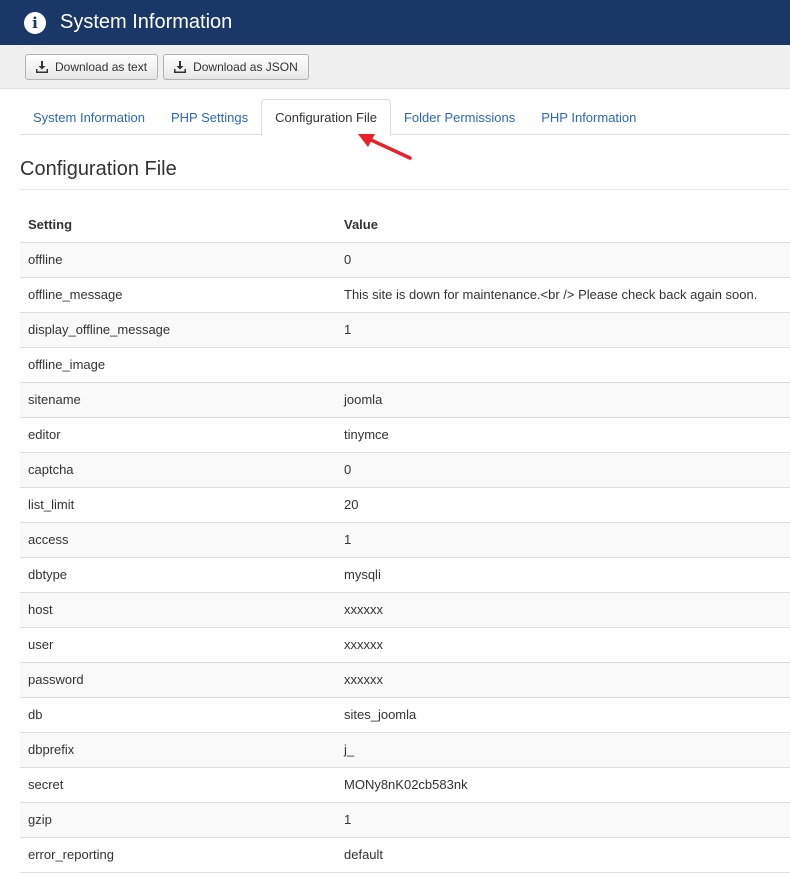  Describe the element at coordinates (178, 330) in the screenshot. I see `setting-cell: display_offline_message` at that location.